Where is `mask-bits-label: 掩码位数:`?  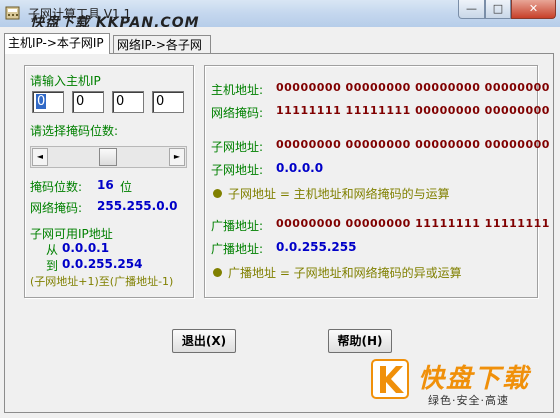 mask-bits-label: 掩码位数: is located at coordinates (56, 187).